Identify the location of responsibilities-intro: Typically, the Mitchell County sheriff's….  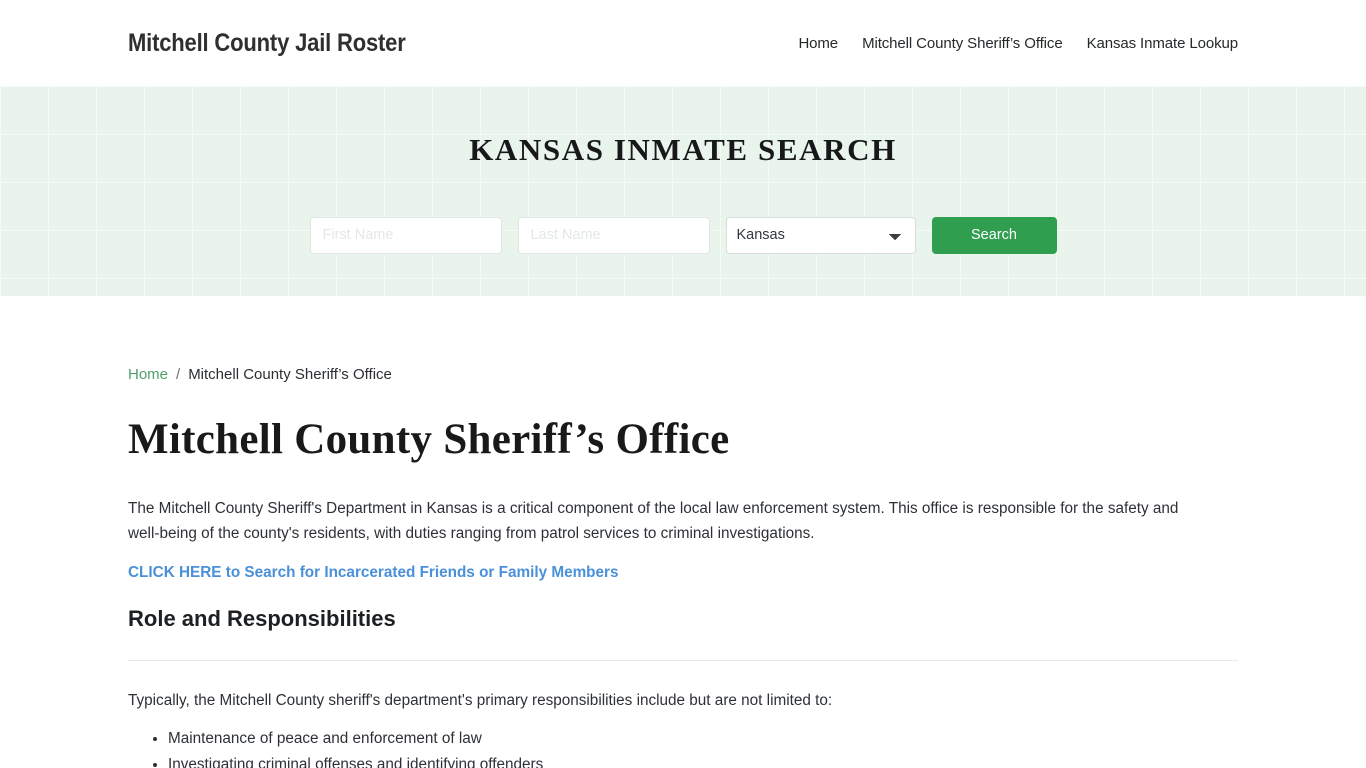
(480, 700).